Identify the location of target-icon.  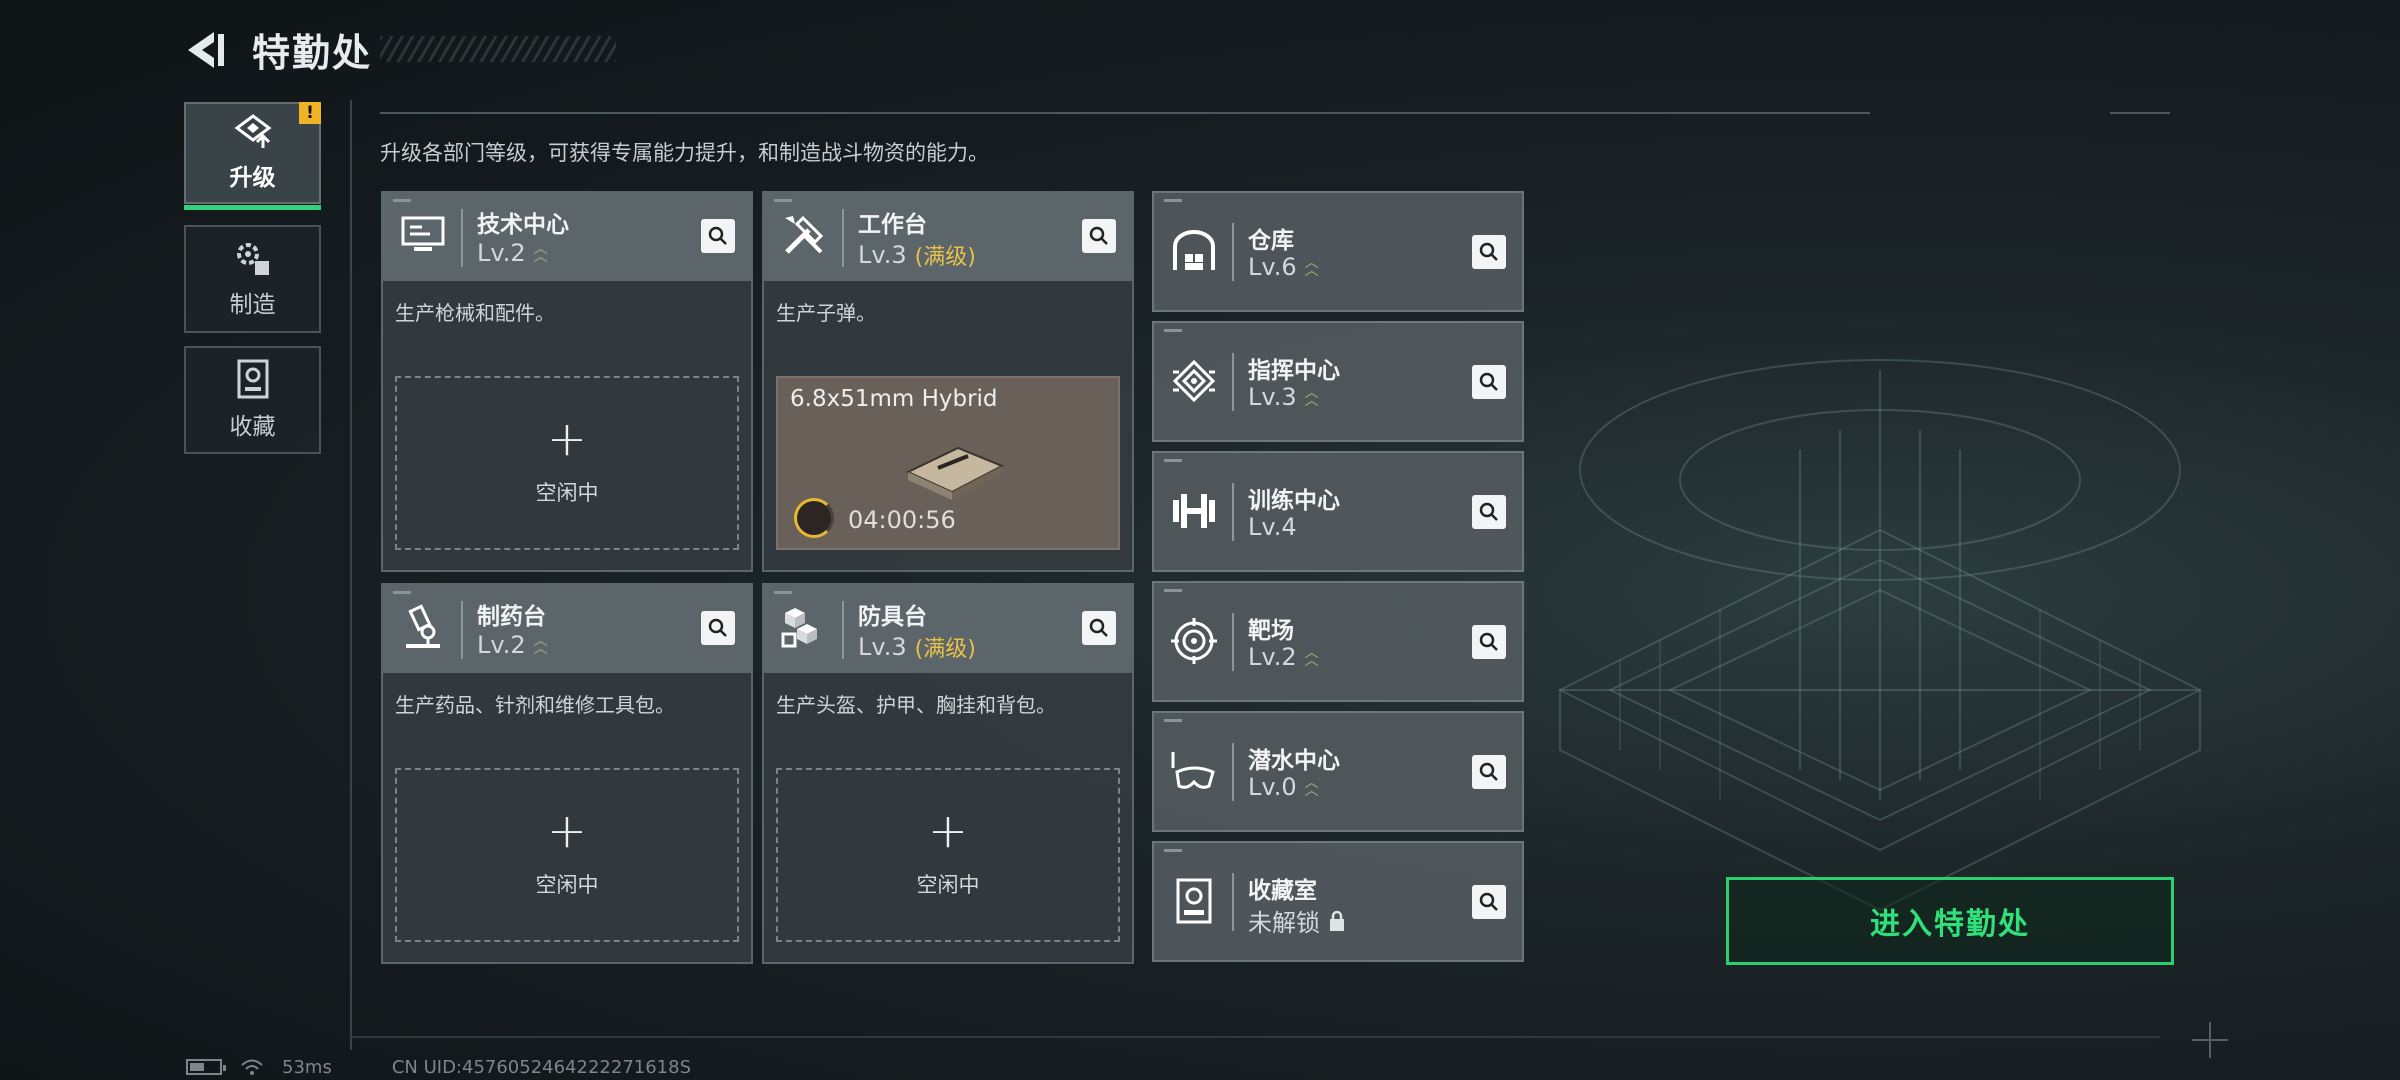
(1194, 641).